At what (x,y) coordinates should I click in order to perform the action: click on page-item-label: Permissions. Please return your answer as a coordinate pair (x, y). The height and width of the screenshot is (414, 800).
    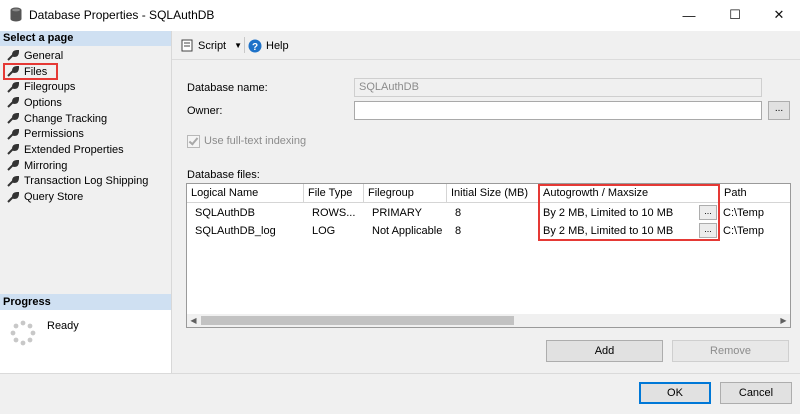
    Looking at the image, I should click on (54, 134).